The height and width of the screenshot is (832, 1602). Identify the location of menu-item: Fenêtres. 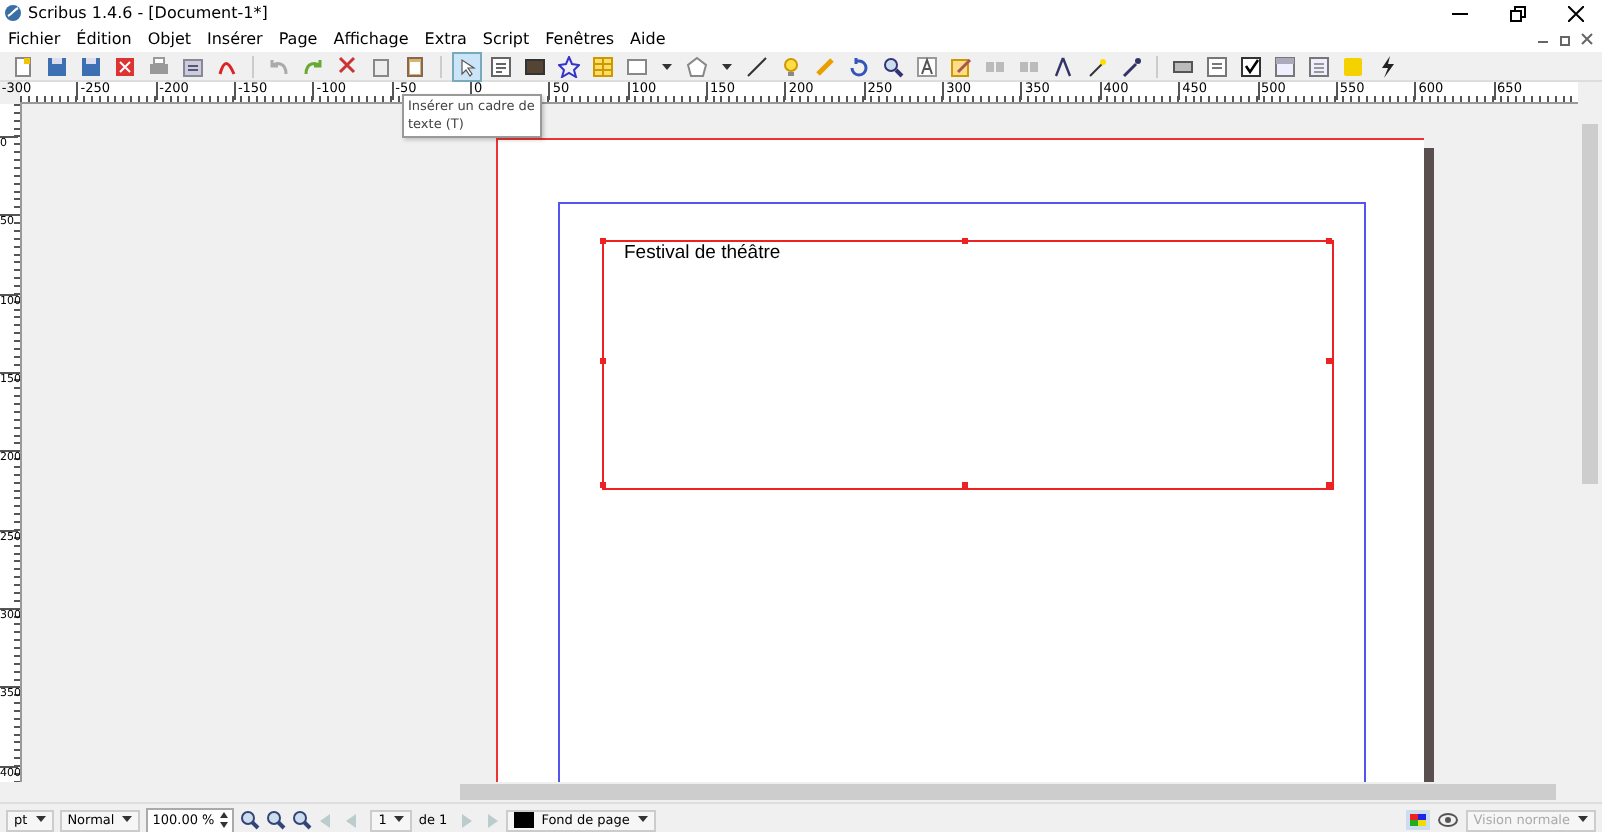
(580, 39).